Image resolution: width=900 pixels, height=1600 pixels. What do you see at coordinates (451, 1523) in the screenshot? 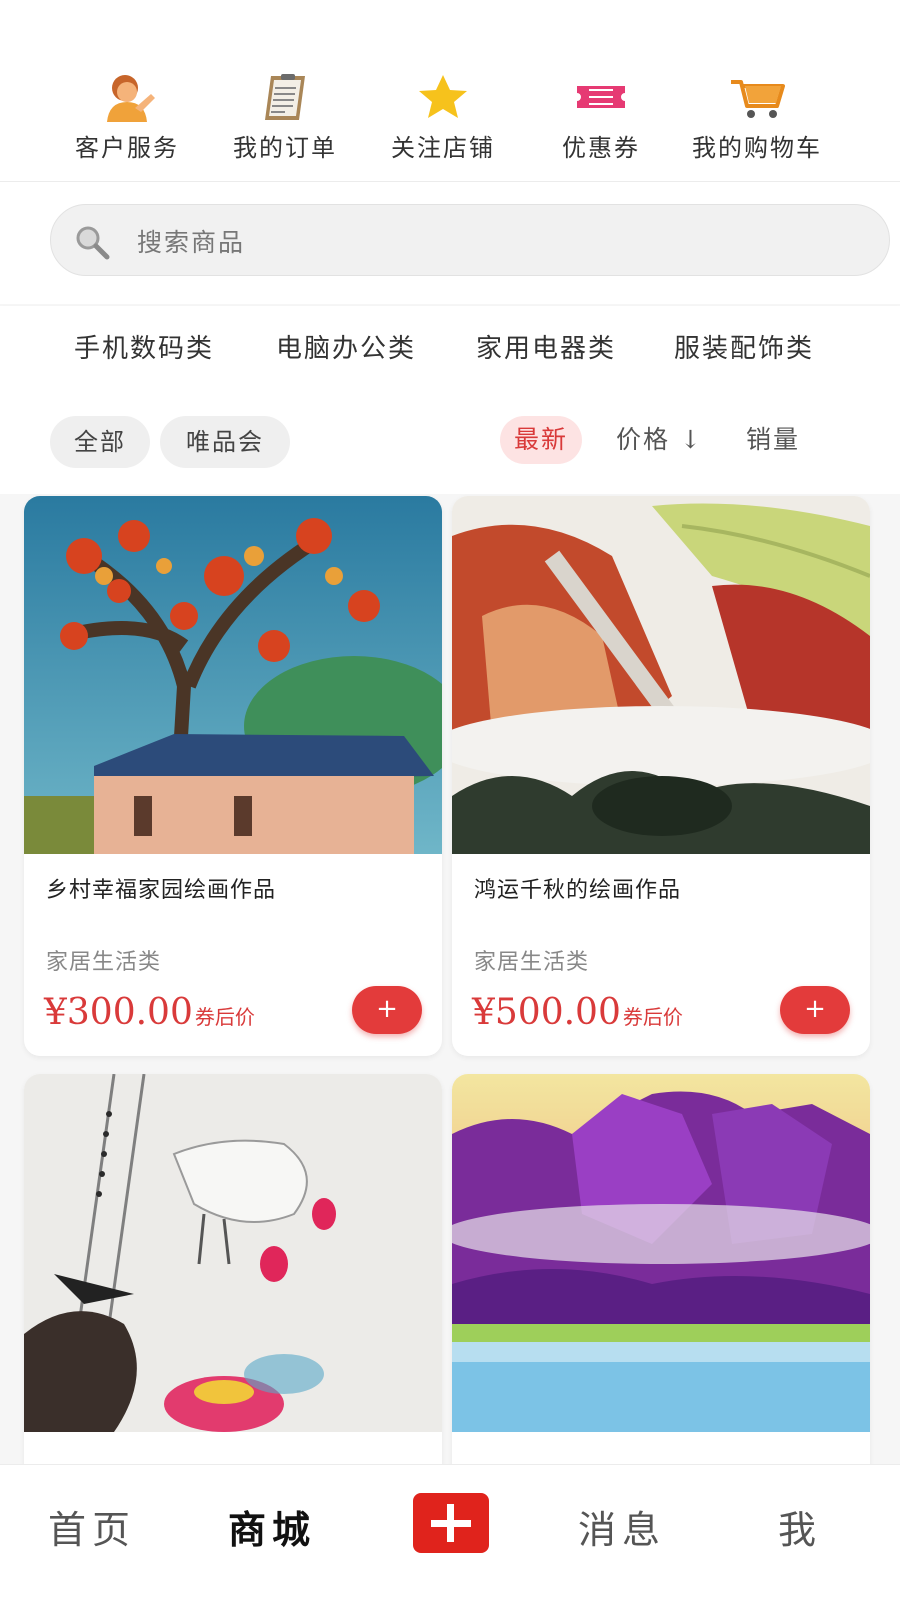
I see `add-plus-icon` at bounding box center [451, 1523].